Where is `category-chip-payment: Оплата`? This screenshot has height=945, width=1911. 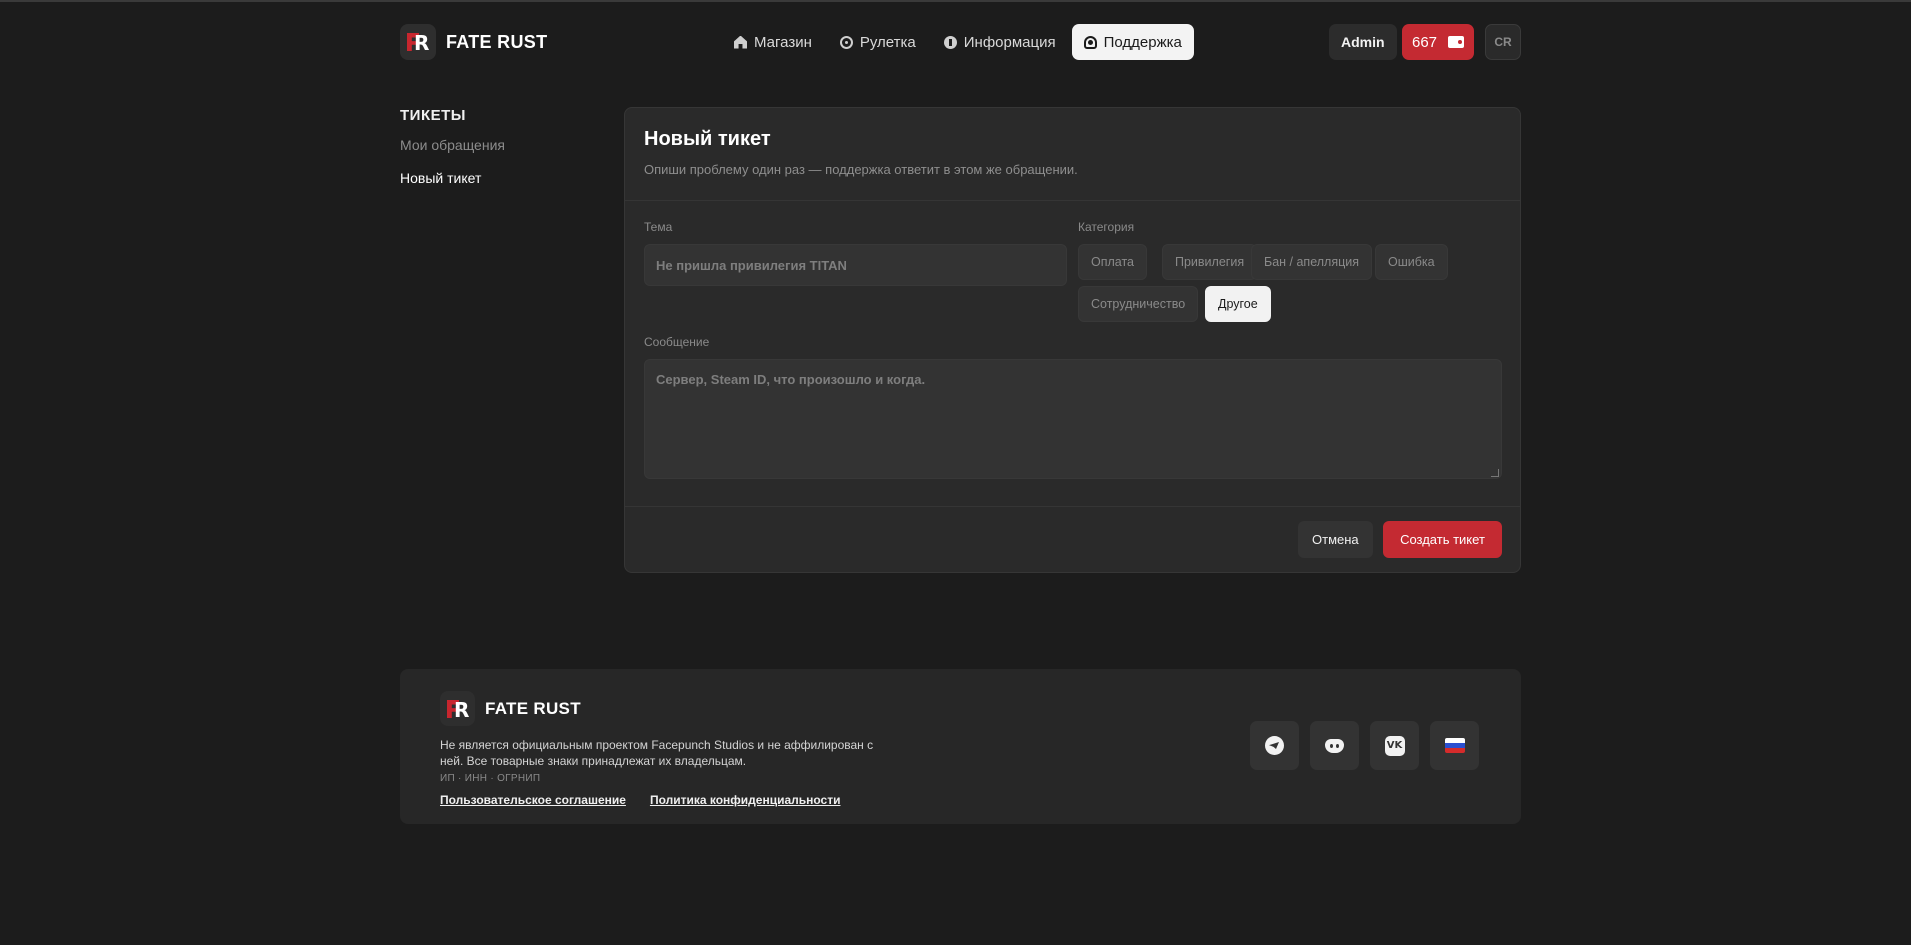
category-chip-payment: Оплата is located at coordinates (1112, 262).